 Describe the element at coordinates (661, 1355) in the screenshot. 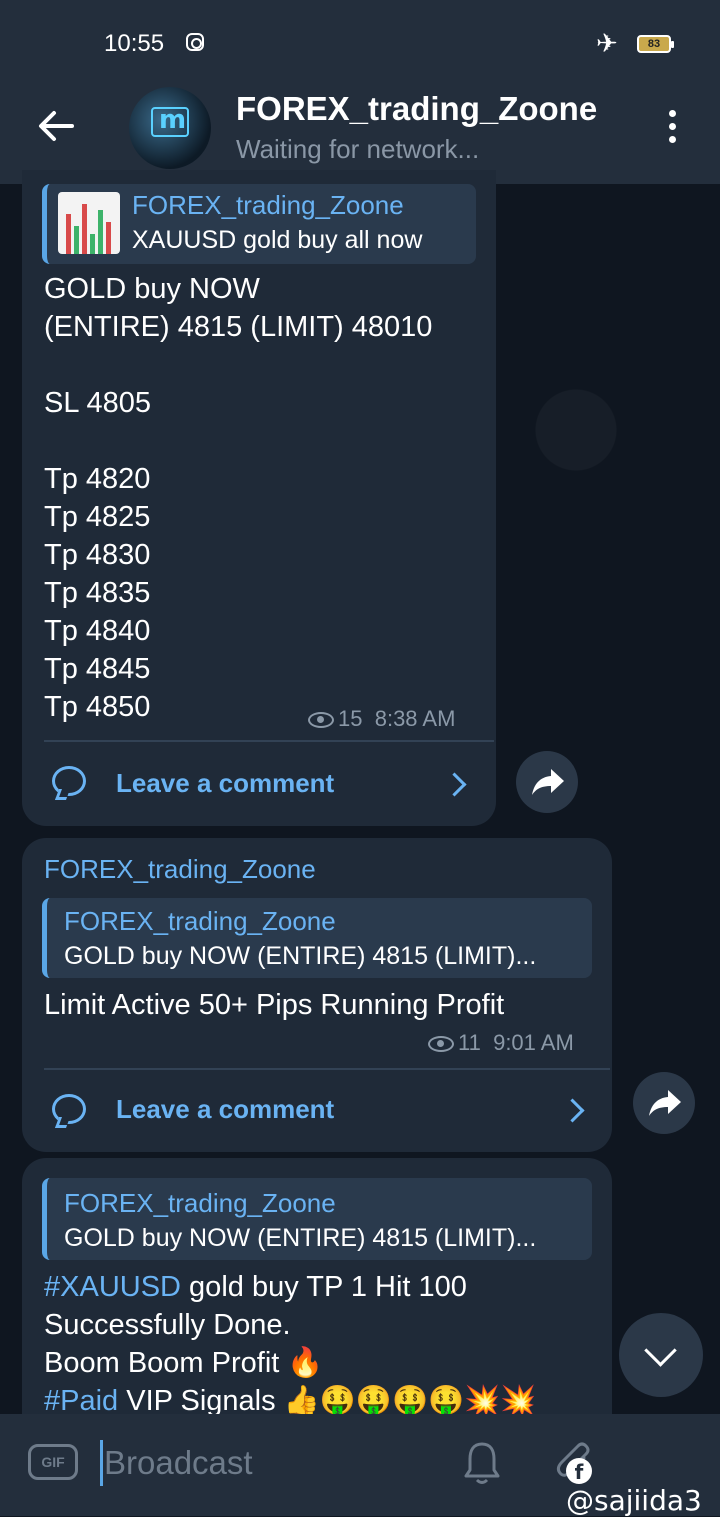

I see `scroll-down-button` at that location.